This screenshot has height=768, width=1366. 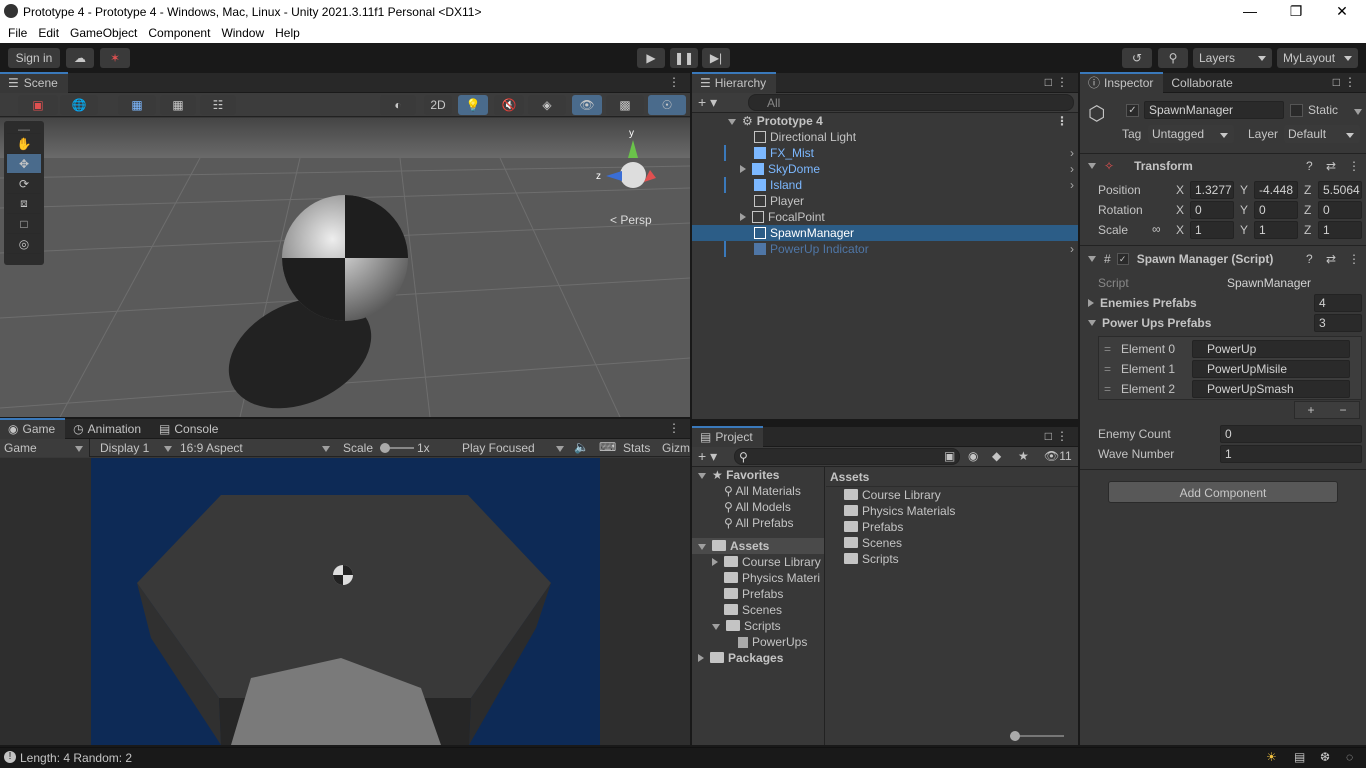 I want to click on rotate-tool-icon: ⟳, so click(x=24, y=184).